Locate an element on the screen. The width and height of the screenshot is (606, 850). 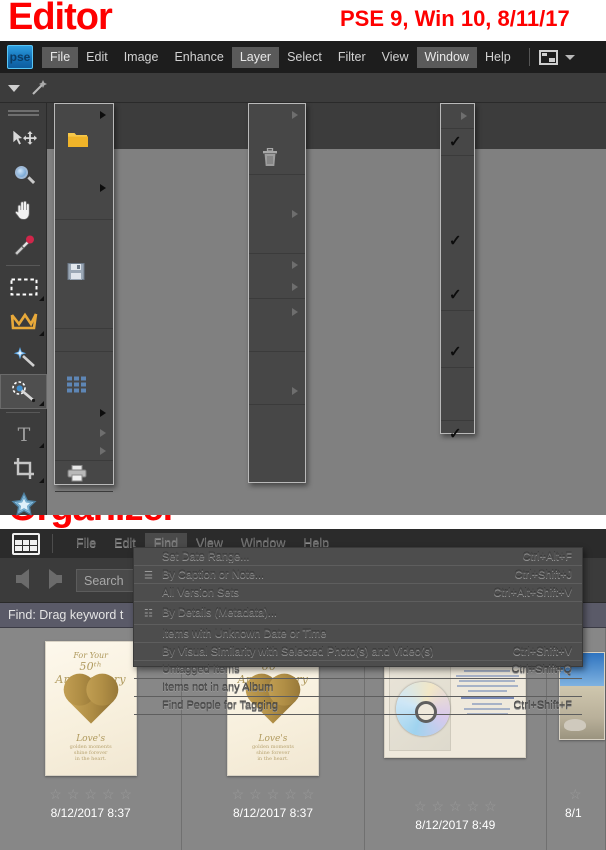
menu-item-delete-layer: Delete Layer is located at coordinates (277, 160).